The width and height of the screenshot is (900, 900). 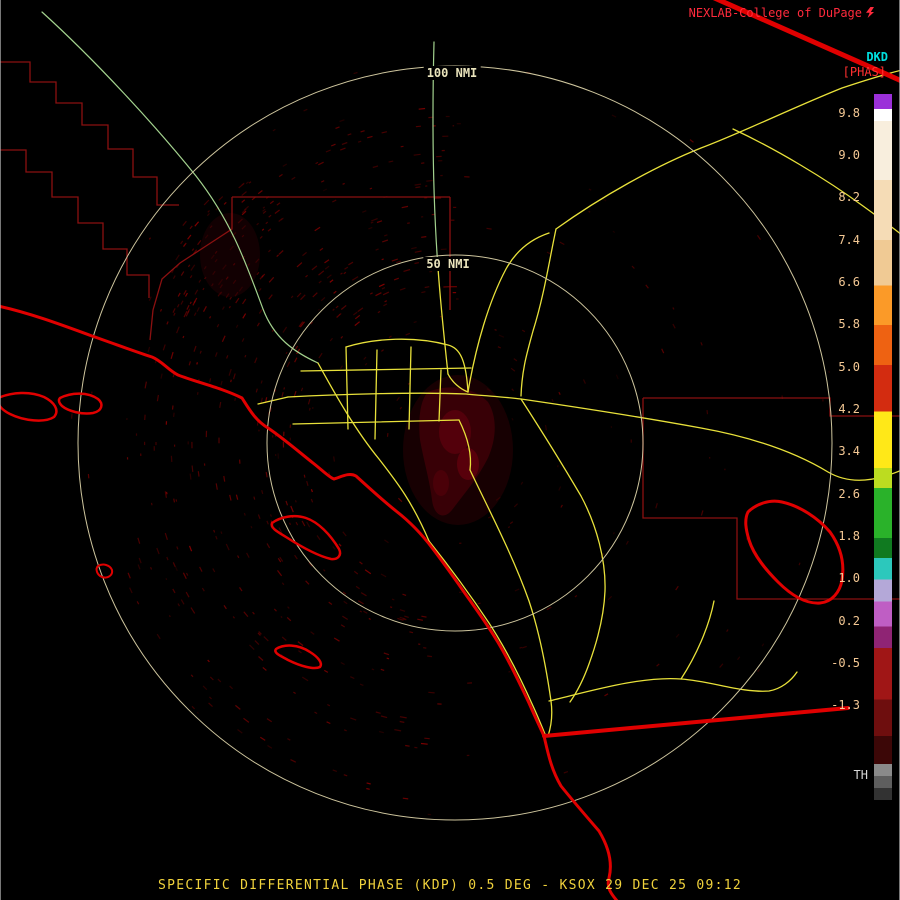 I want to click on brand-label: NEXLAB-College of DuPage, so click(x=775, y=13).